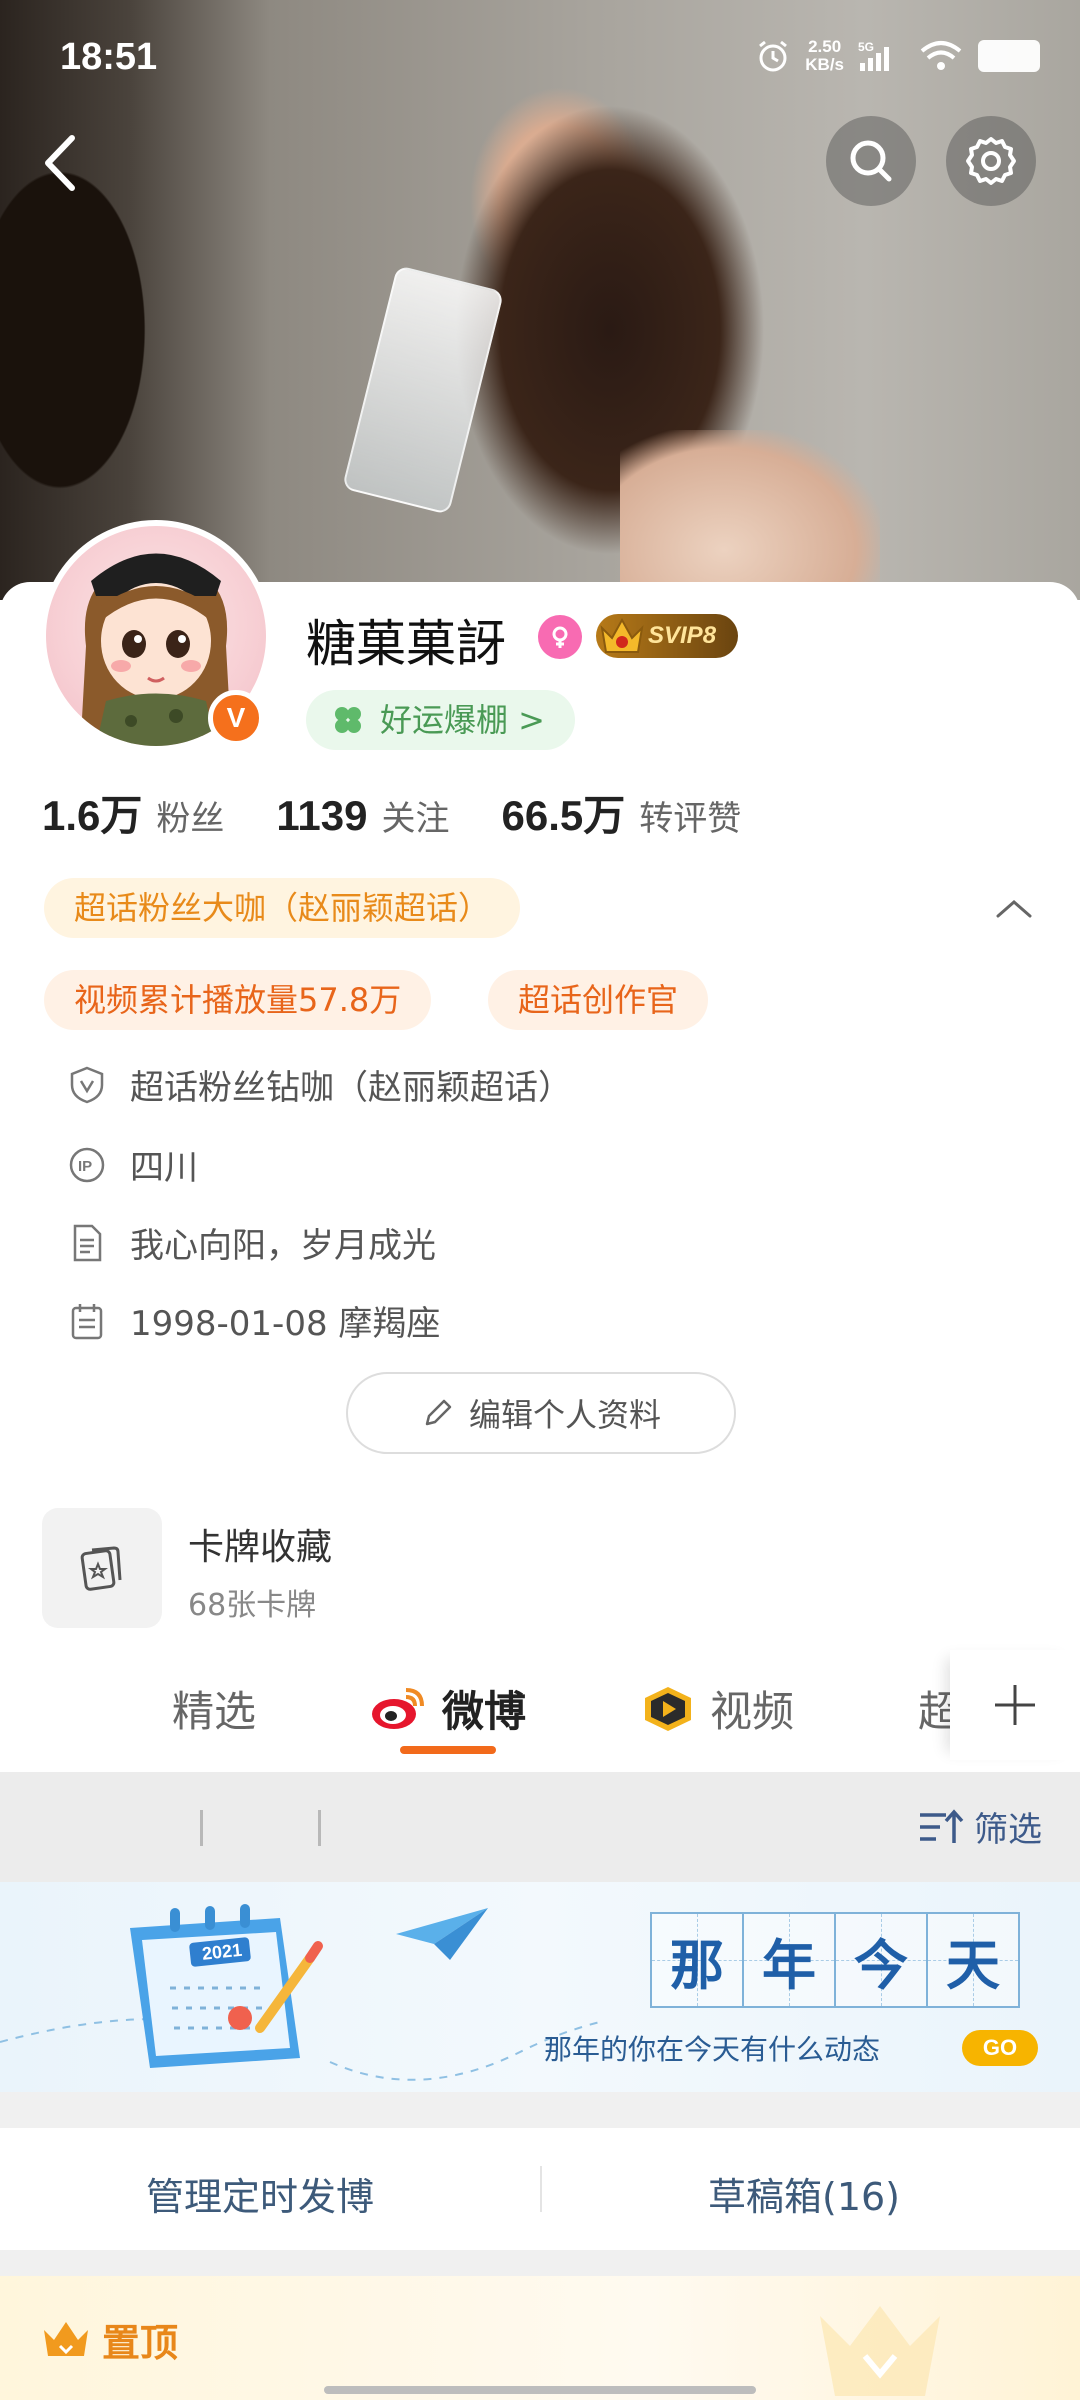 The height and width of the screenshot is (2400, 1080). Describe the element at coordinates (87, 1084) in the screenshot. I see `shield-icon` at that location.